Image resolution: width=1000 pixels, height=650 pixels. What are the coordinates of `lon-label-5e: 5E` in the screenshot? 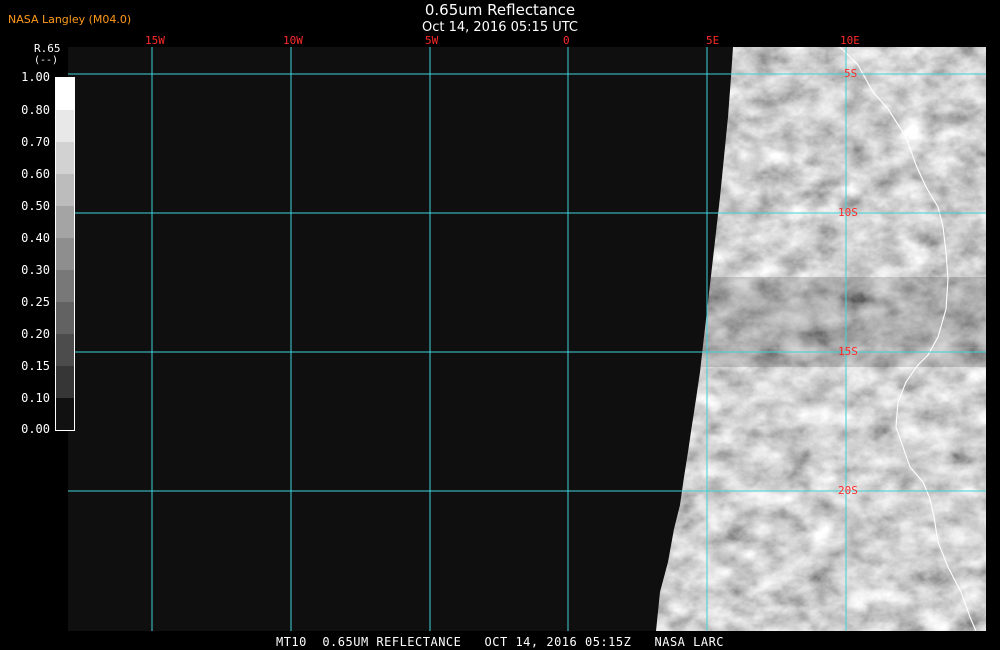 It's located at (713, 40).